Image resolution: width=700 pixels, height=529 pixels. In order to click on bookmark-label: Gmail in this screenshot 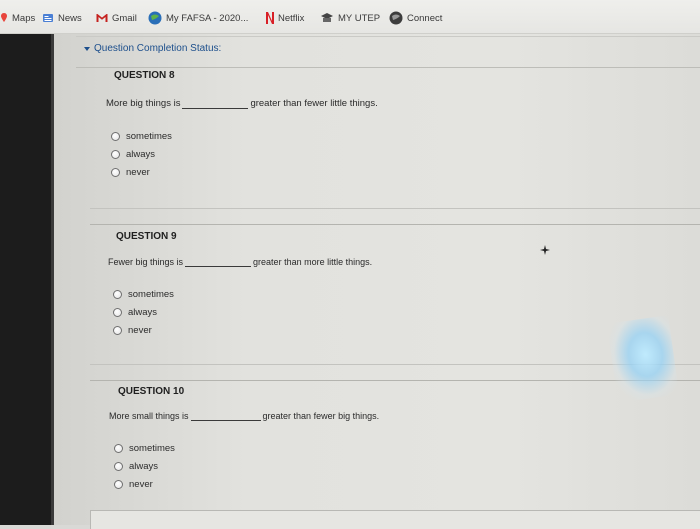, I will do `click(124, 18)`.